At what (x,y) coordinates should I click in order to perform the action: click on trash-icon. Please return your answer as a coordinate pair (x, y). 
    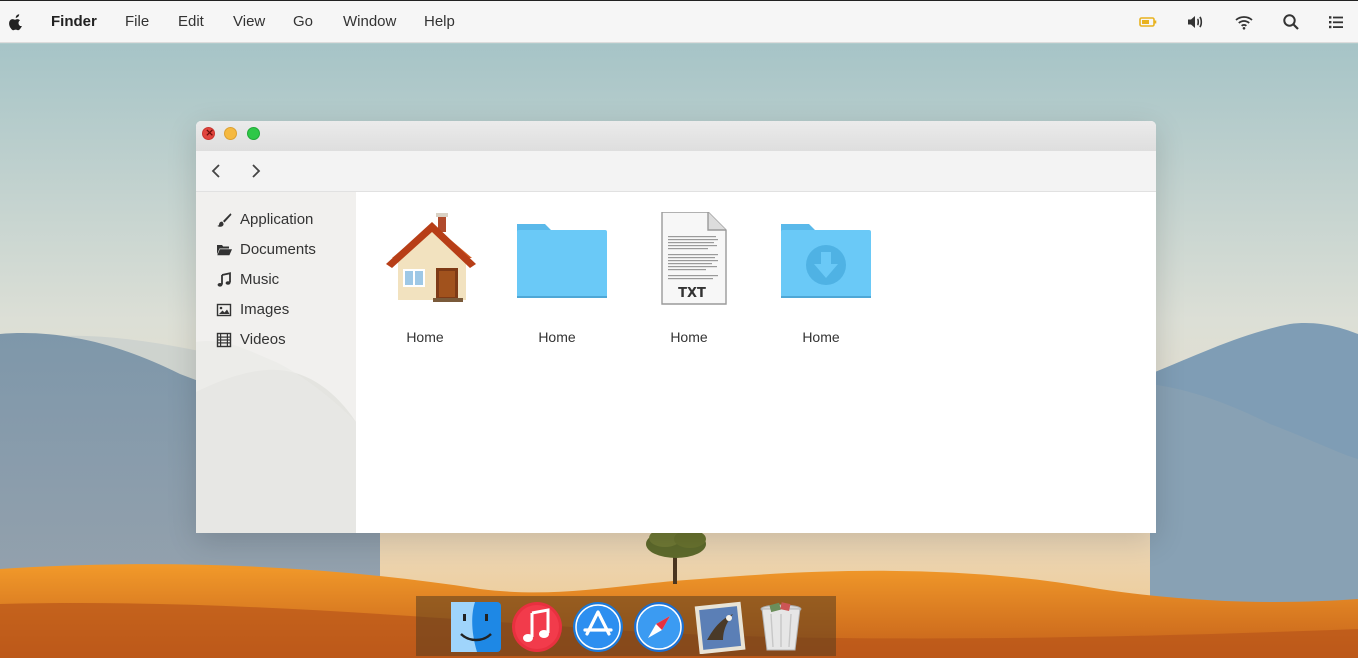
    Looking at the image, I should click on (781, 627).